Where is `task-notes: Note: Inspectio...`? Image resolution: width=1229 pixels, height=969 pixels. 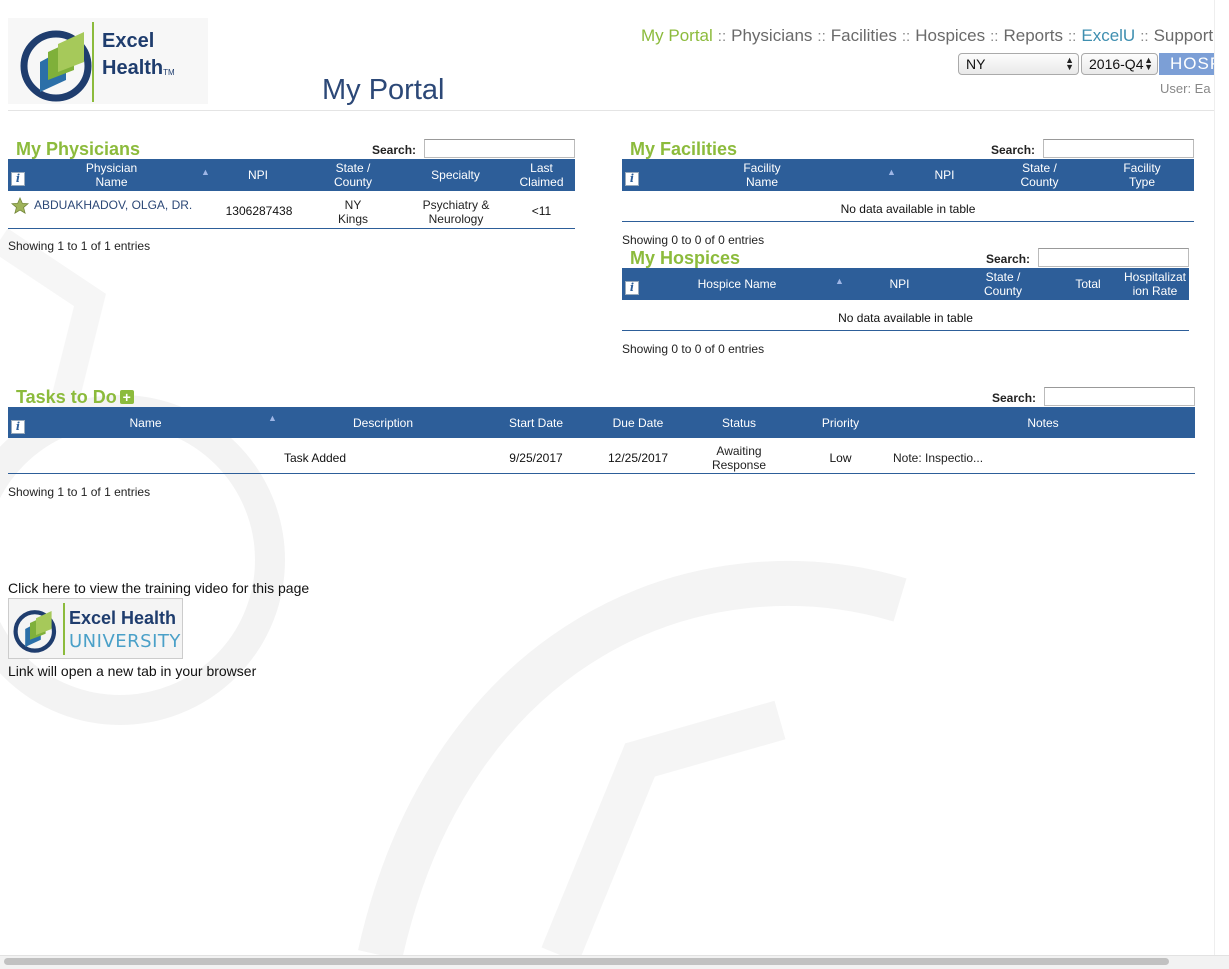 task-notes: Note: Inspectio... is located at coordinates (938, 458).